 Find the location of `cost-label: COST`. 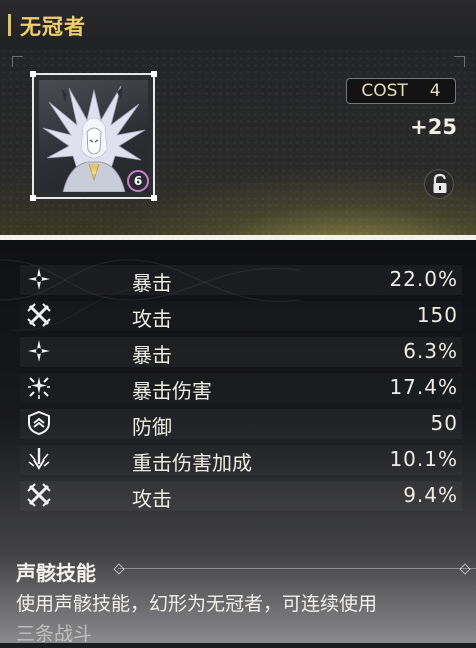

cost-label: COST is located at coordinates (384, 91).